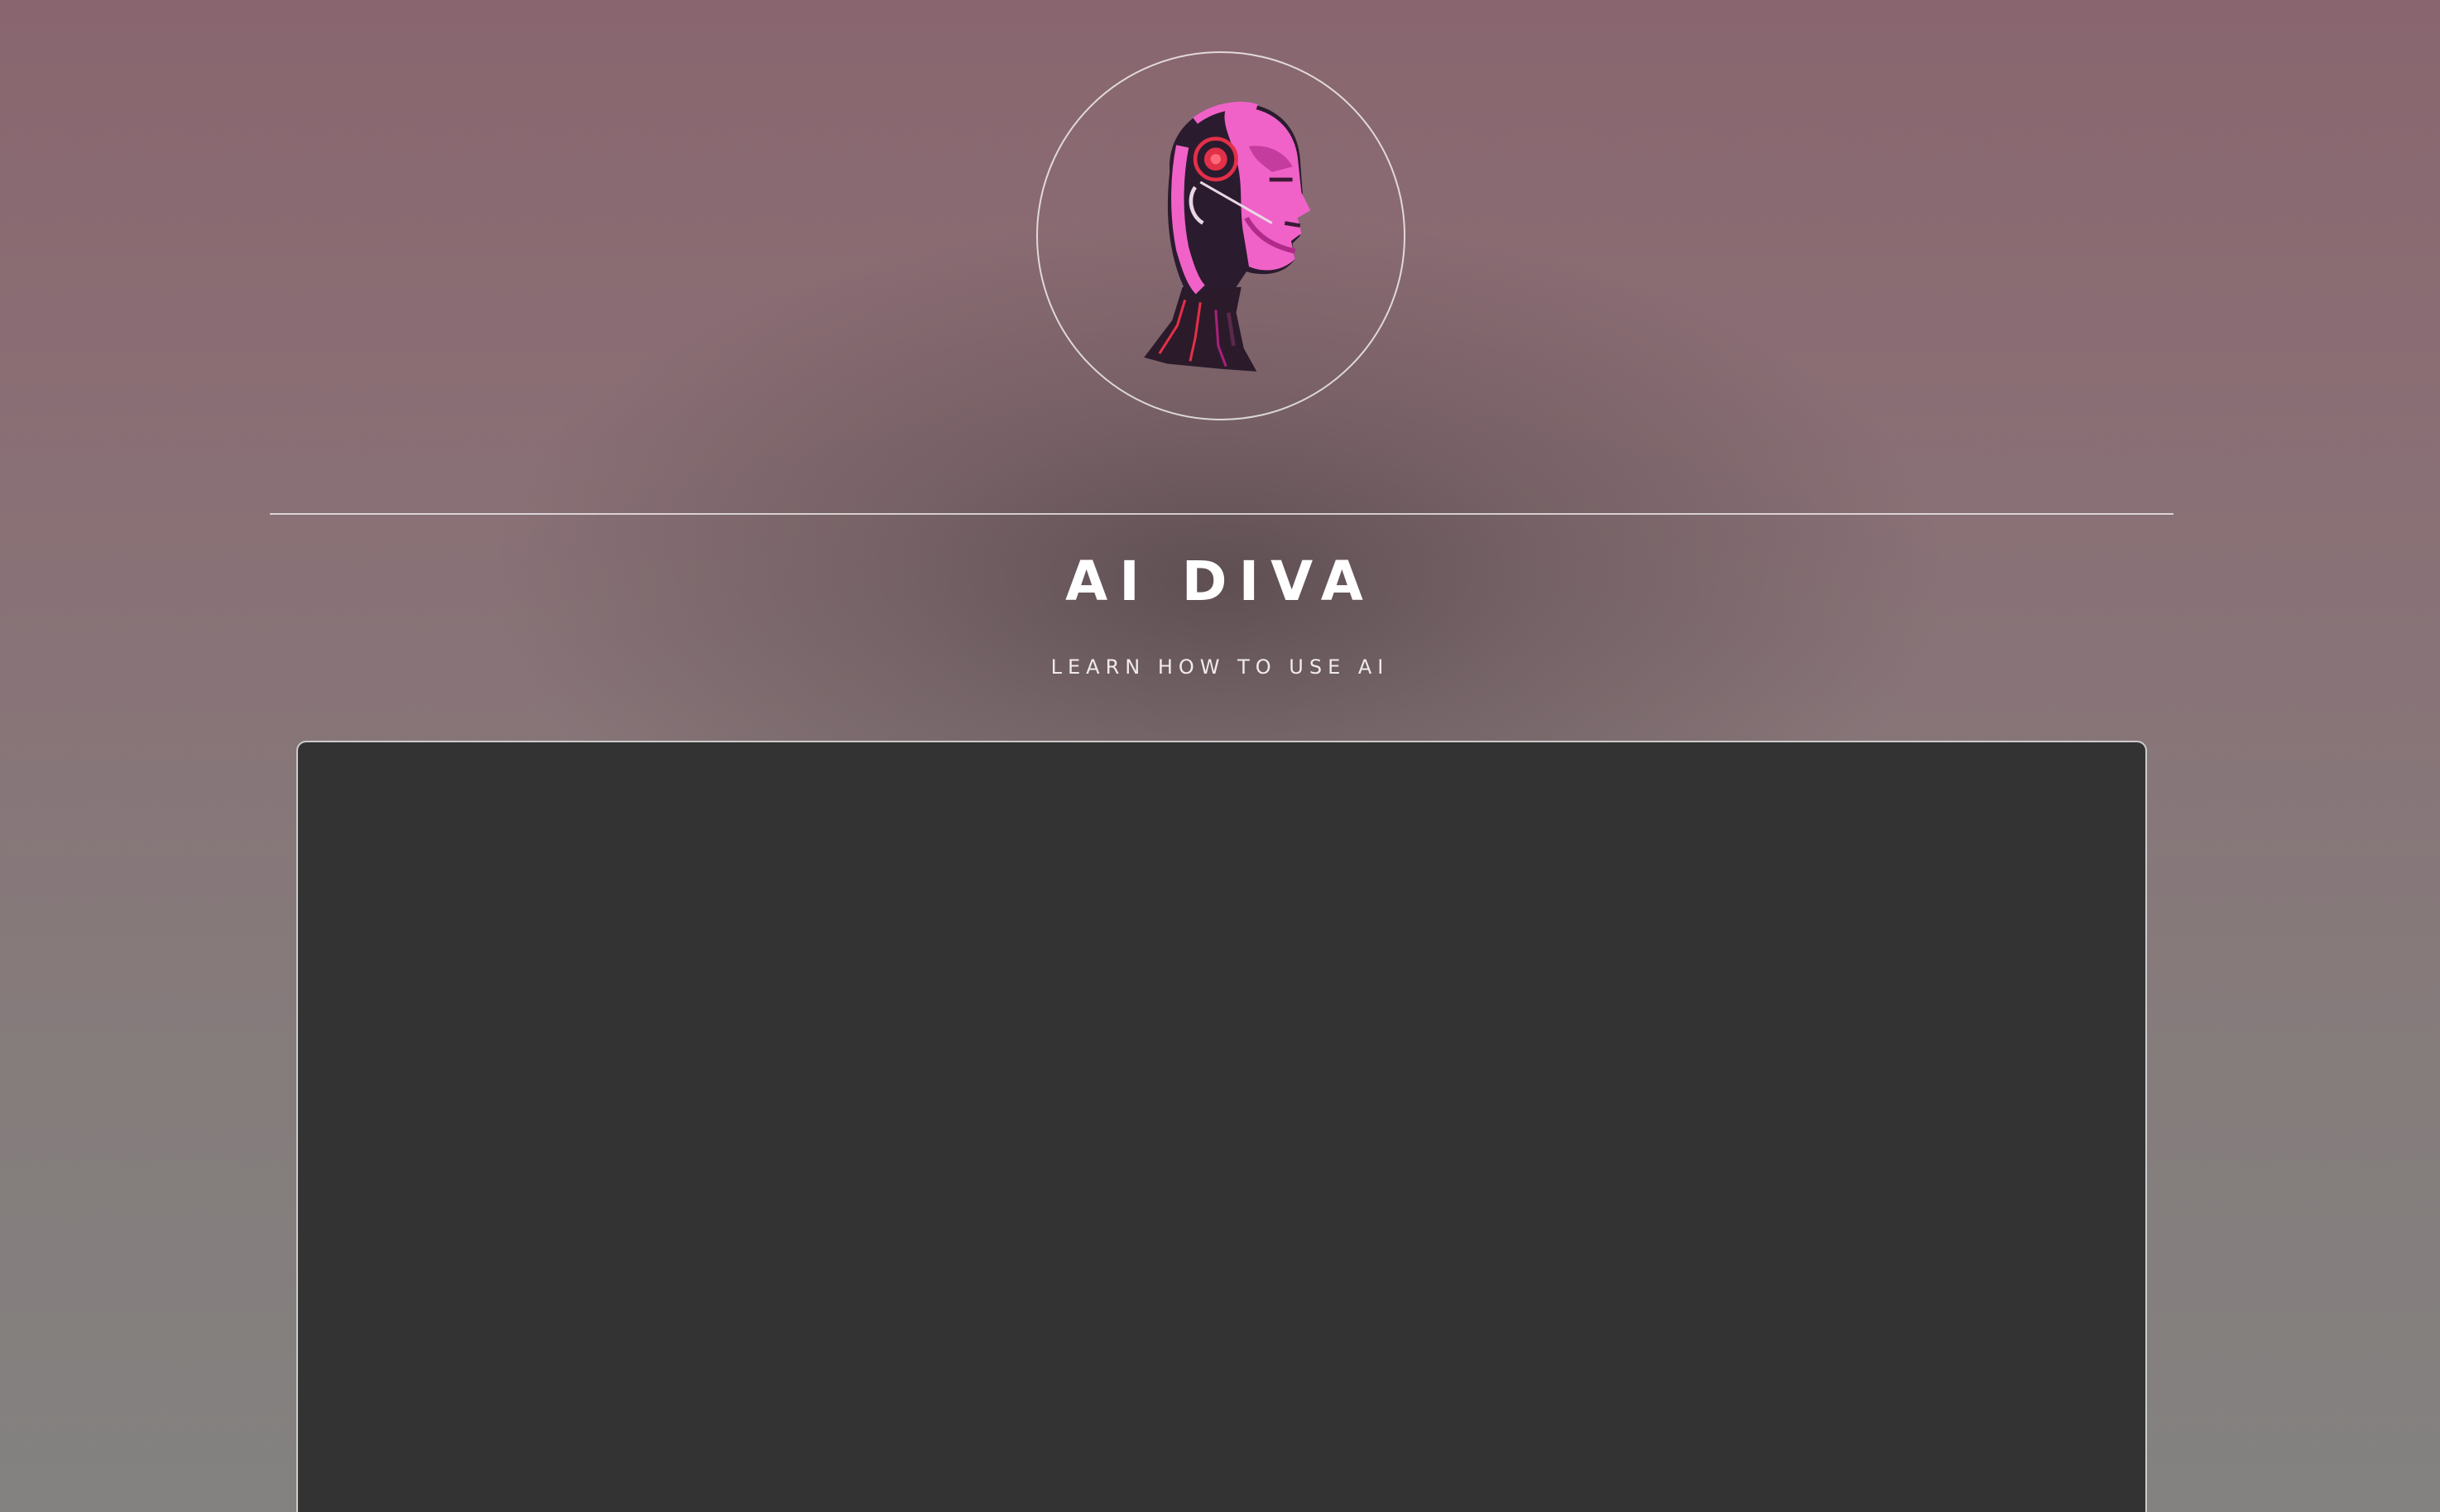 This screenshot has height=1512, width=2440. I want to click on logo-avatar, so click(1220, 235).